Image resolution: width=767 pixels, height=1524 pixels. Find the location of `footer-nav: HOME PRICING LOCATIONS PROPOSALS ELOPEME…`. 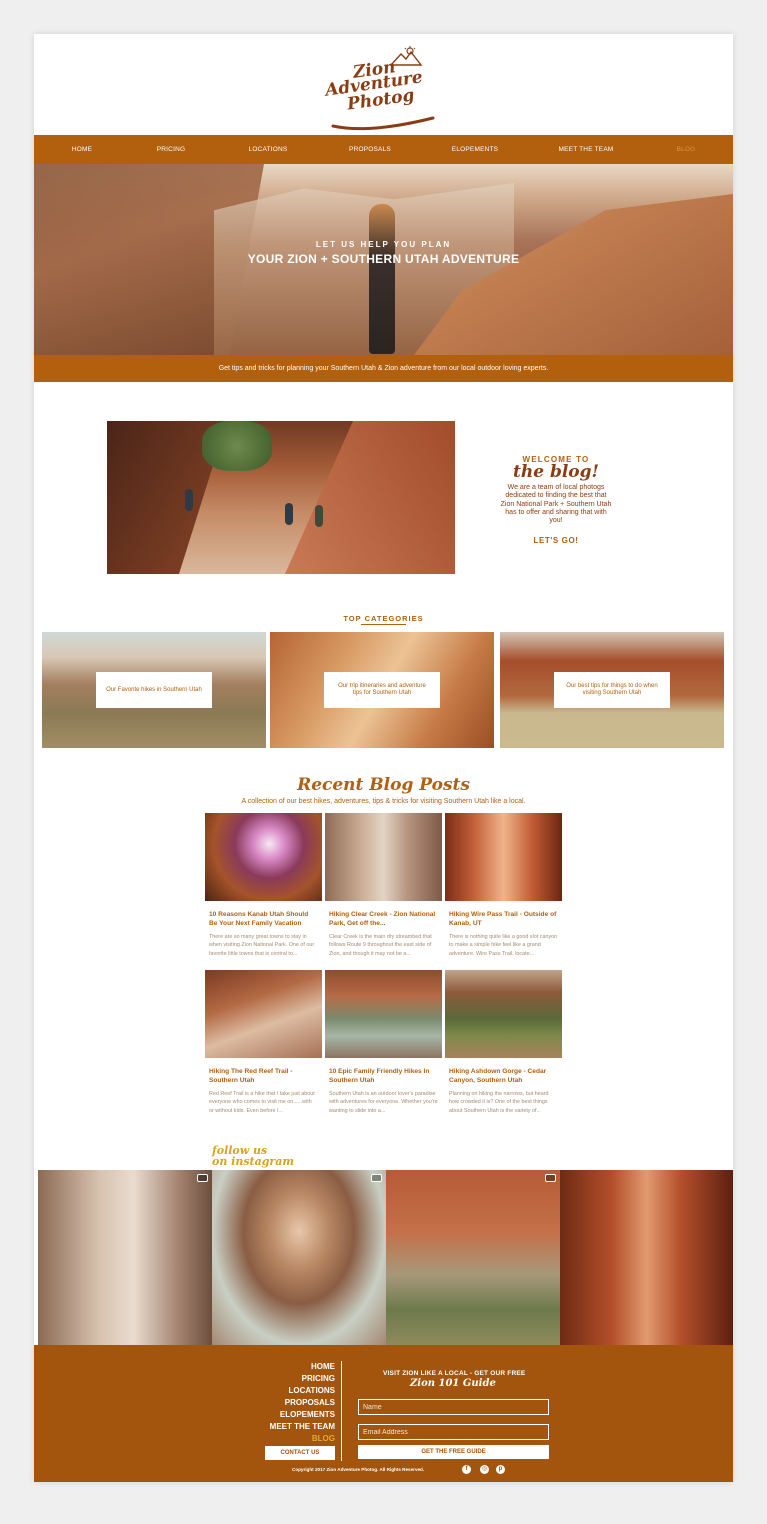

footer-nav: HOME PRICING LOCATIONS PROPOSALS ELOPEME… is located at coordinates (284, 1403).